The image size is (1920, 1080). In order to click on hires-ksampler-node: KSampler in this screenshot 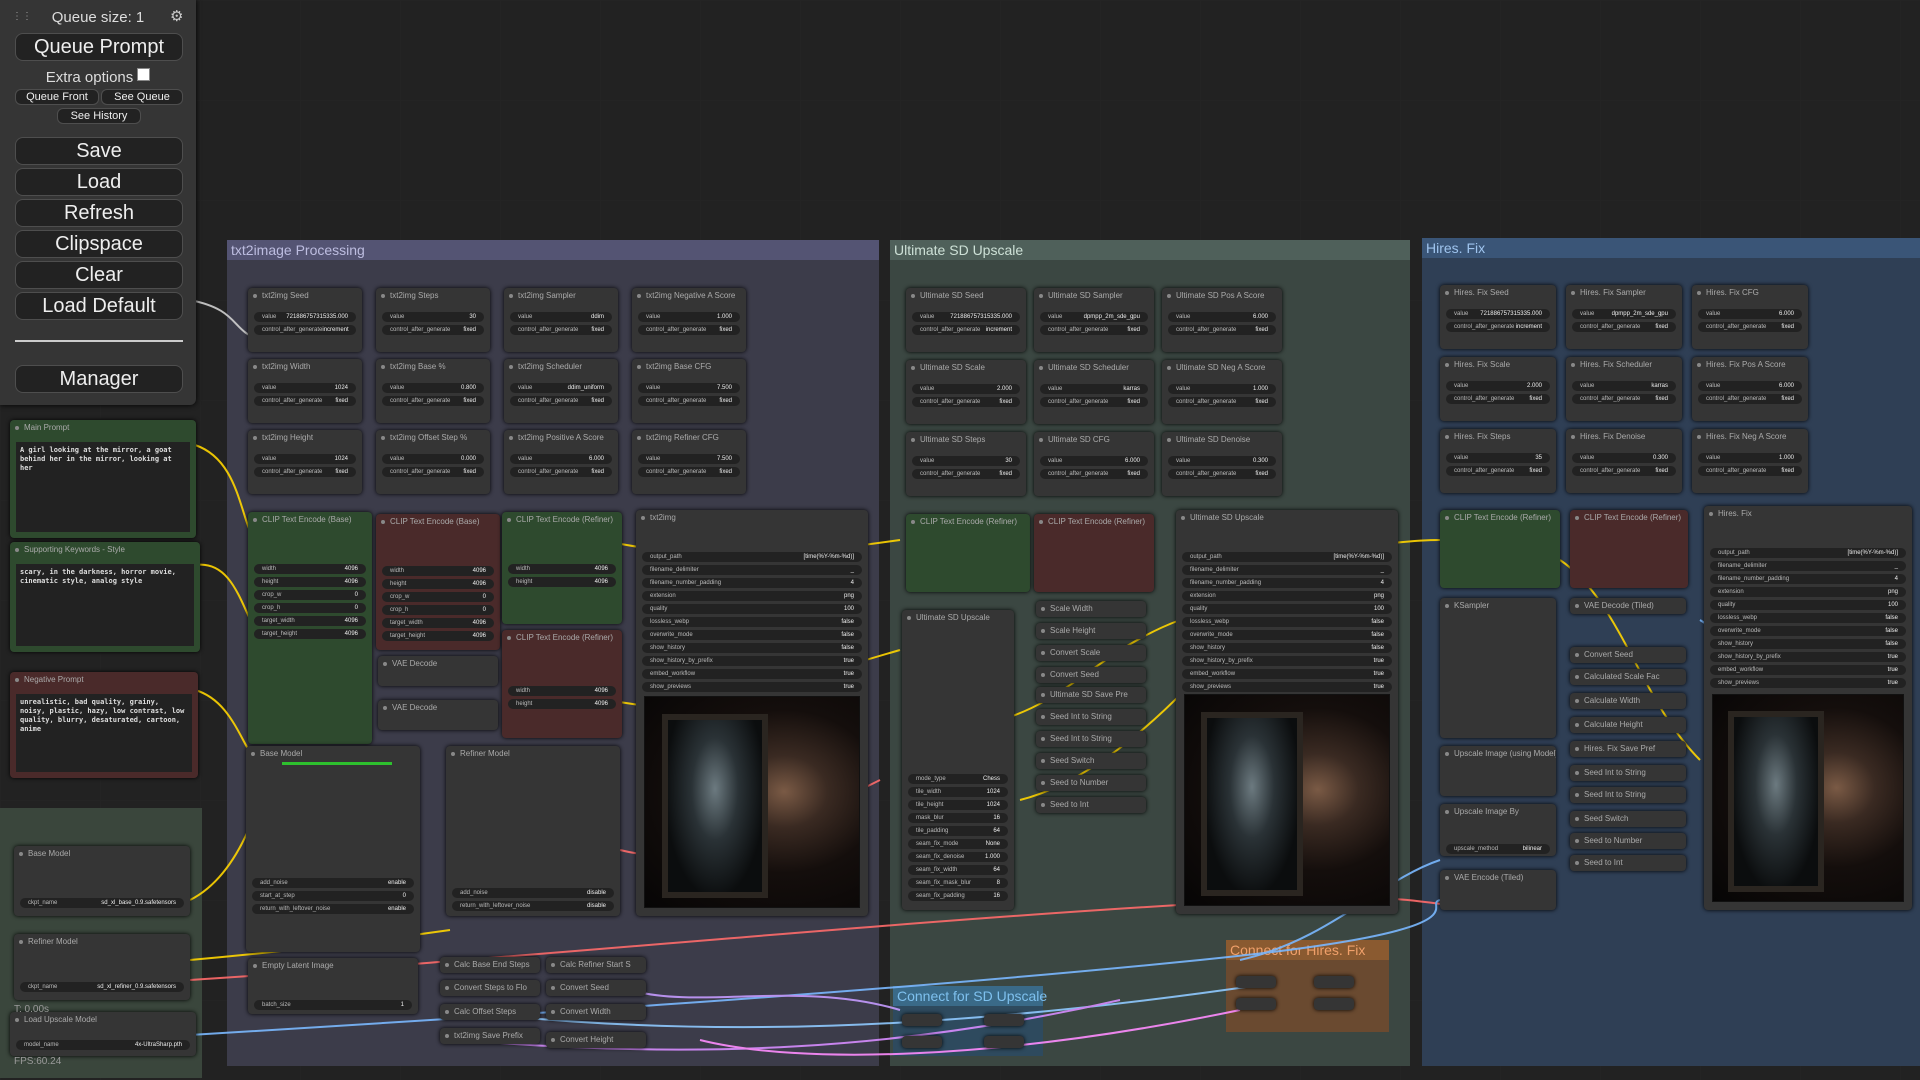, I will do `click(1498, 668)`.